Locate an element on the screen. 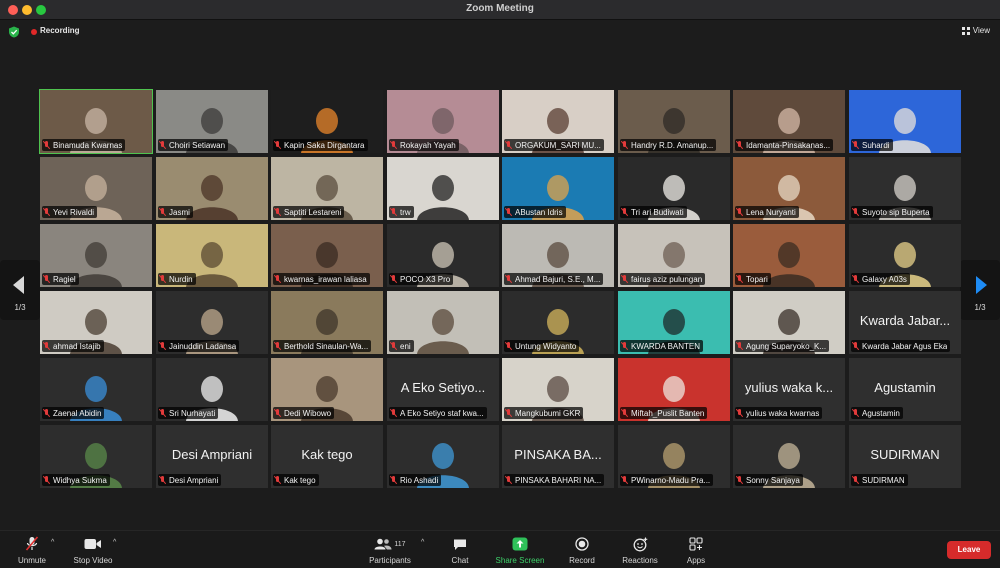 The height and width of the screenshot is (568, 1000). participant-nameplate: Rokayah Yayah is located at coordinates (424, 145).